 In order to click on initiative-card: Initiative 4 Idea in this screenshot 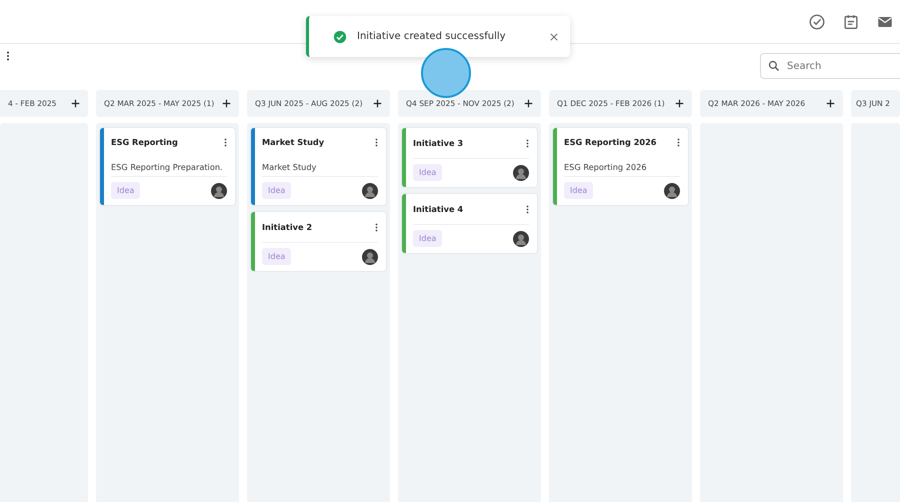, I will do `click(469, 223)`.